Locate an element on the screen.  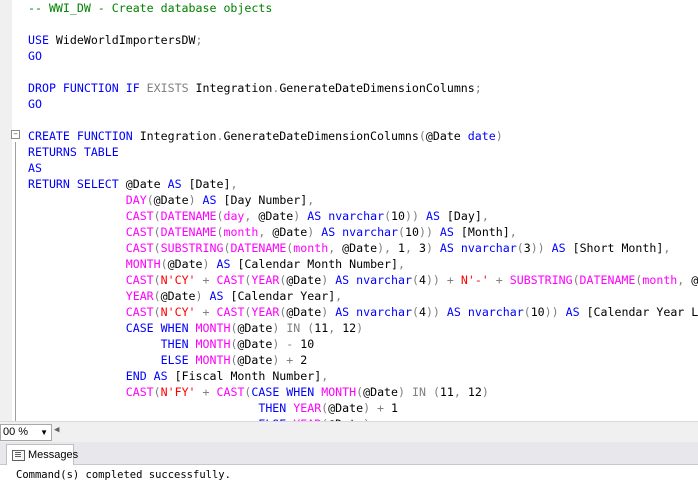
code-line: ELSE MONTH(@Date) + 2 is located at coordinates (234, 360).